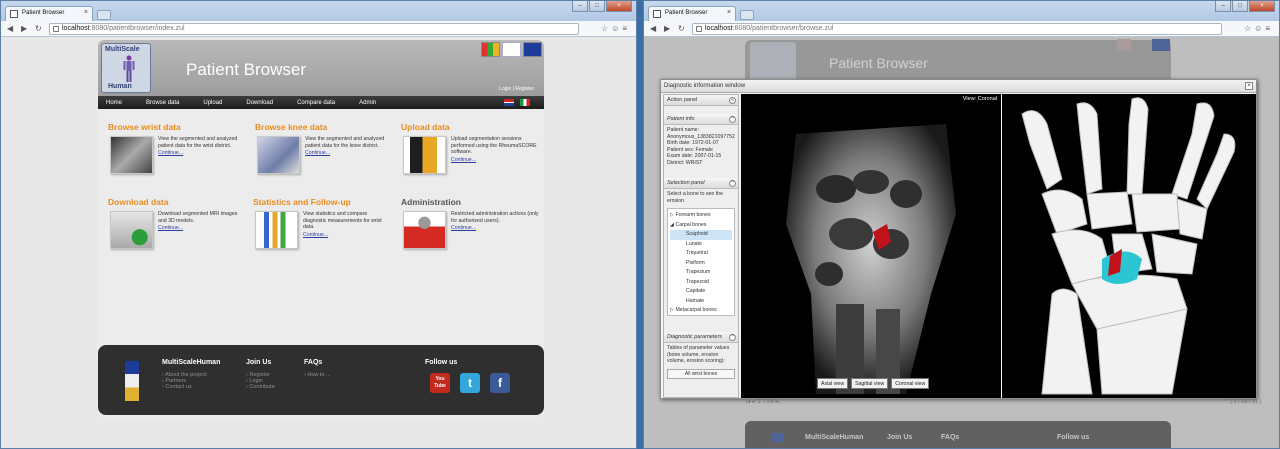 This screenshot has height=449, width=1280. Describe the element at coordinates (701, 119) in the screenshot. I see `patient-info-header: Patient info ^` at that location.